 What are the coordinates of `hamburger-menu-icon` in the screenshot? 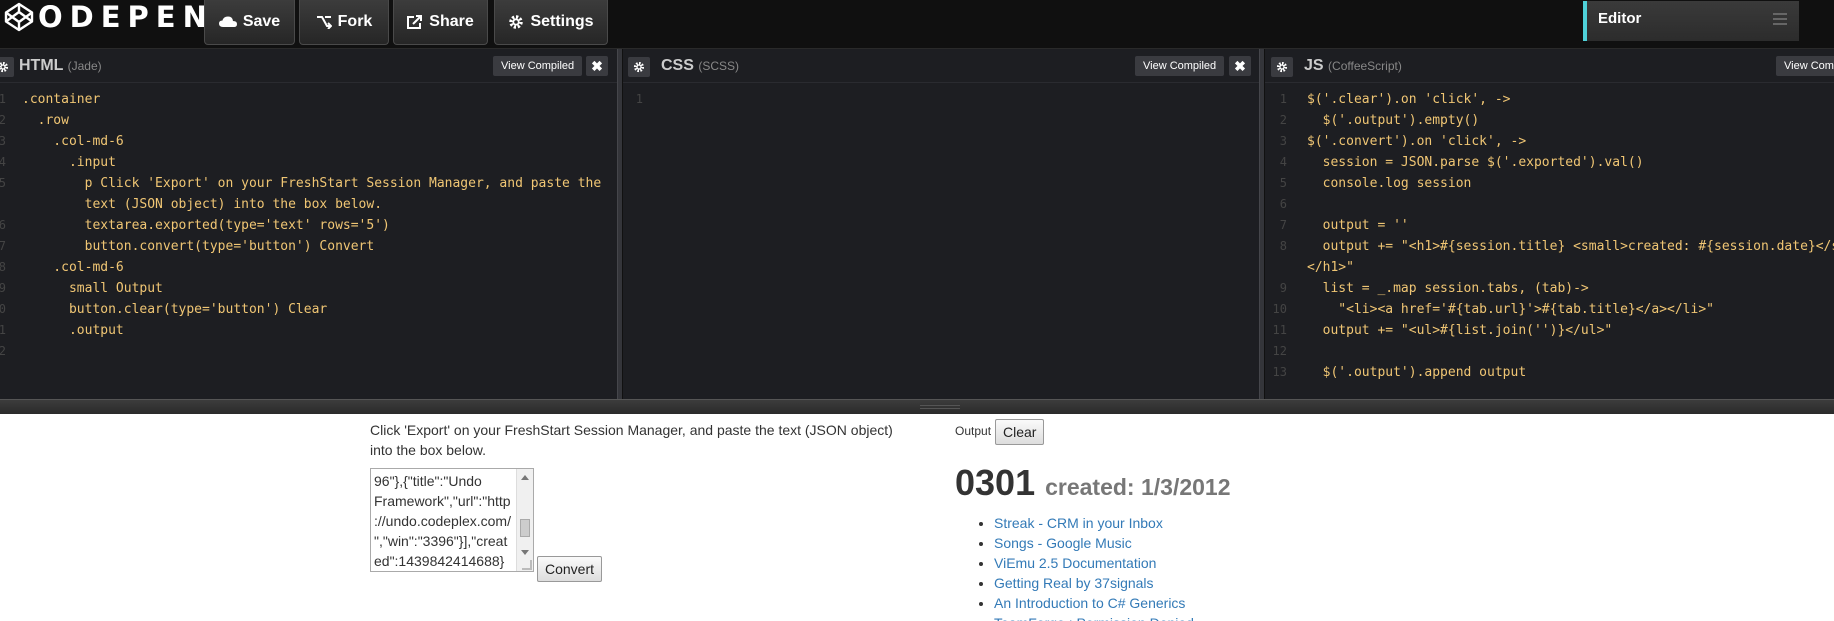 It's located at (1780, 20).